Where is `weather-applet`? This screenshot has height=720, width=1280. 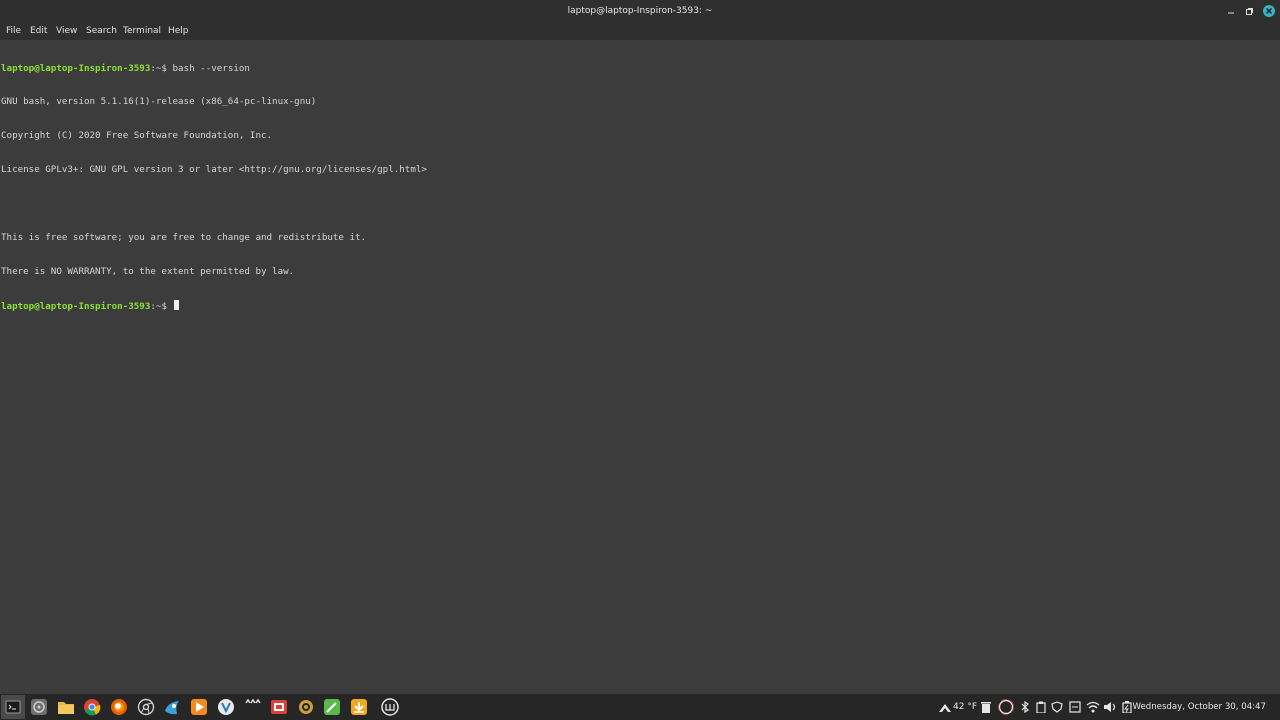
weather-applet is located at coordinates (945, 707).